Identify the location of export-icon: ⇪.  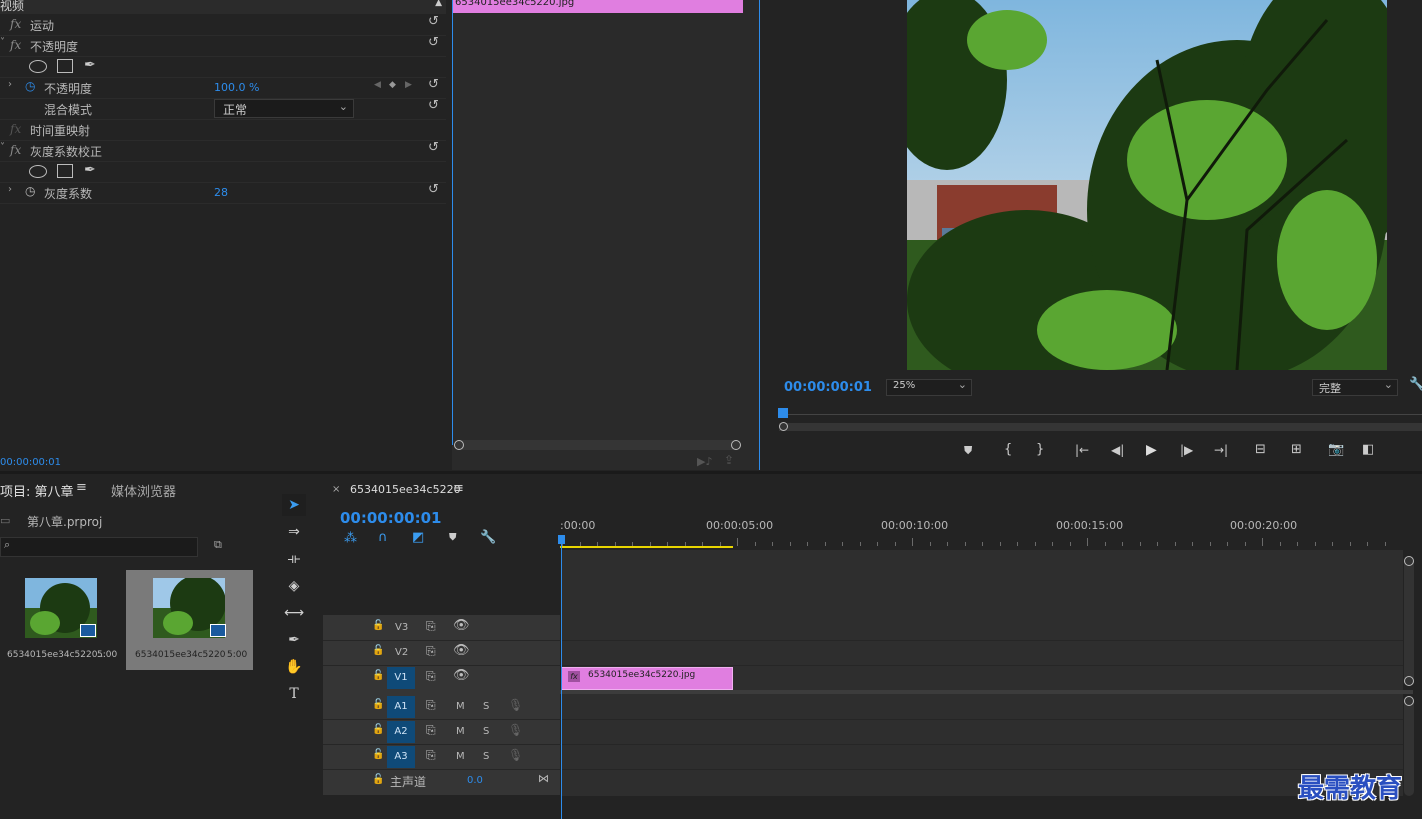
(729, 460).